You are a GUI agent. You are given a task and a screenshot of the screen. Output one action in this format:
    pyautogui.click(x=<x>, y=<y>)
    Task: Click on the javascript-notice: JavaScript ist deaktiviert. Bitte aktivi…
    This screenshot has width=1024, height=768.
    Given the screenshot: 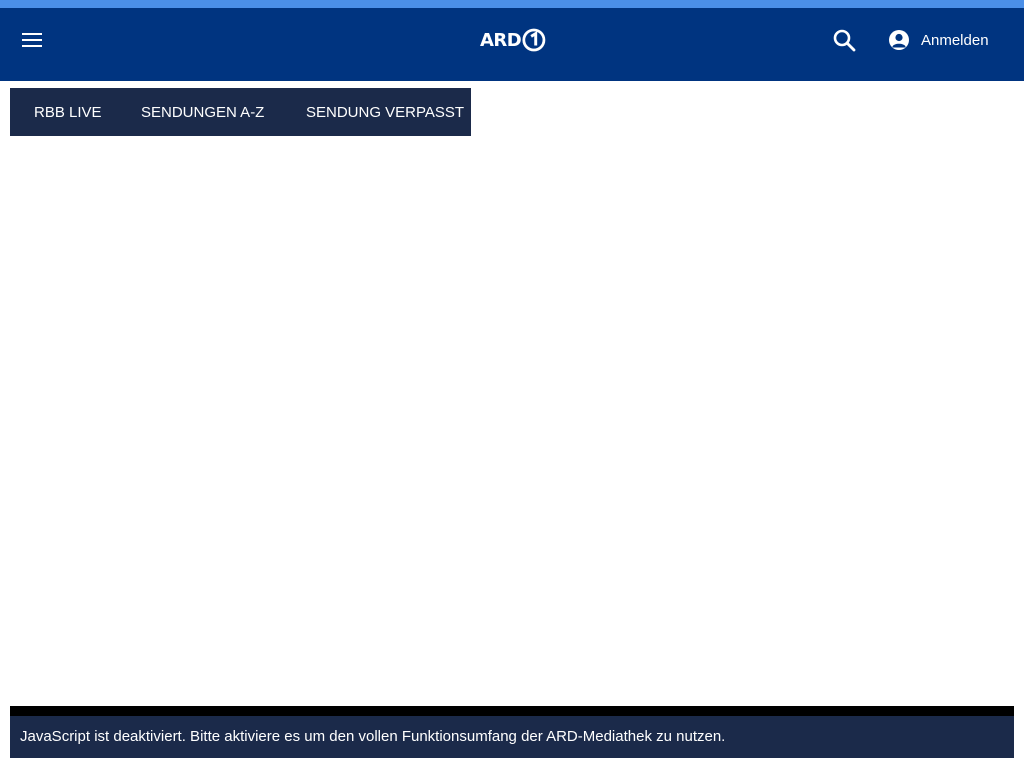 What is the action you would take?
    pyautogui.click(x=512, y=732)
    